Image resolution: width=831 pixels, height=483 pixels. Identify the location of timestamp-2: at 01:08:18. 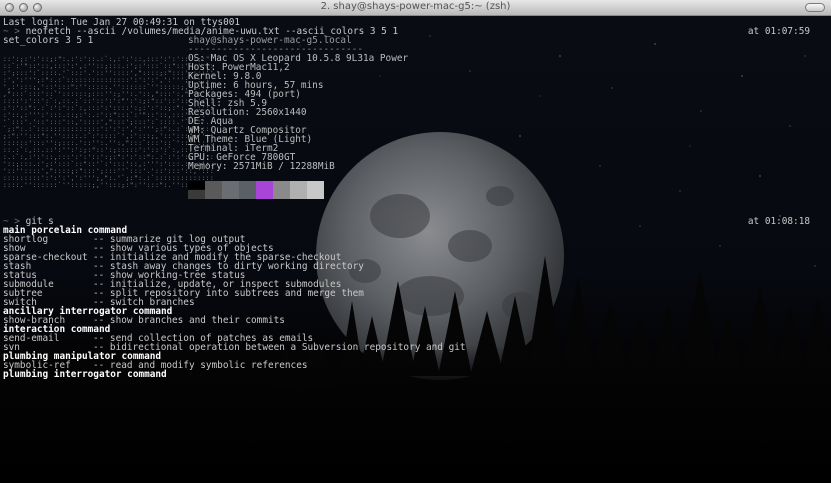
(778, 221).